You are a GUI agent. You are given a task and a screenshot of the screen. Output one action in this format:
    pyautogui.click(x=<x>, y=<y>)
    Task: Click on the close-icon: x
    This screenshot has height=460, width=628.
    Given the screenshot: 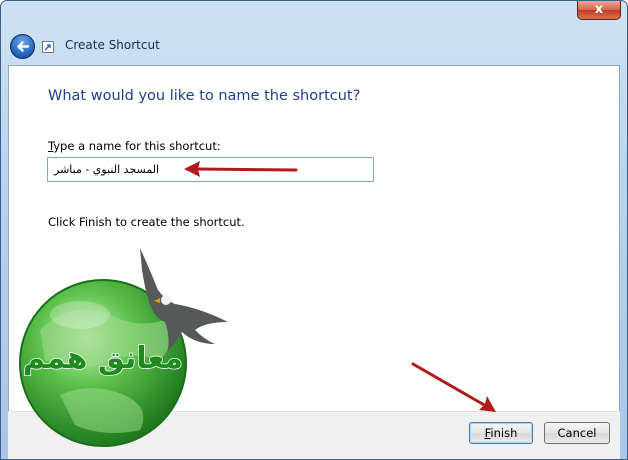 What is the action you would take?
    pyautogui.click(x=599, y=9)
    